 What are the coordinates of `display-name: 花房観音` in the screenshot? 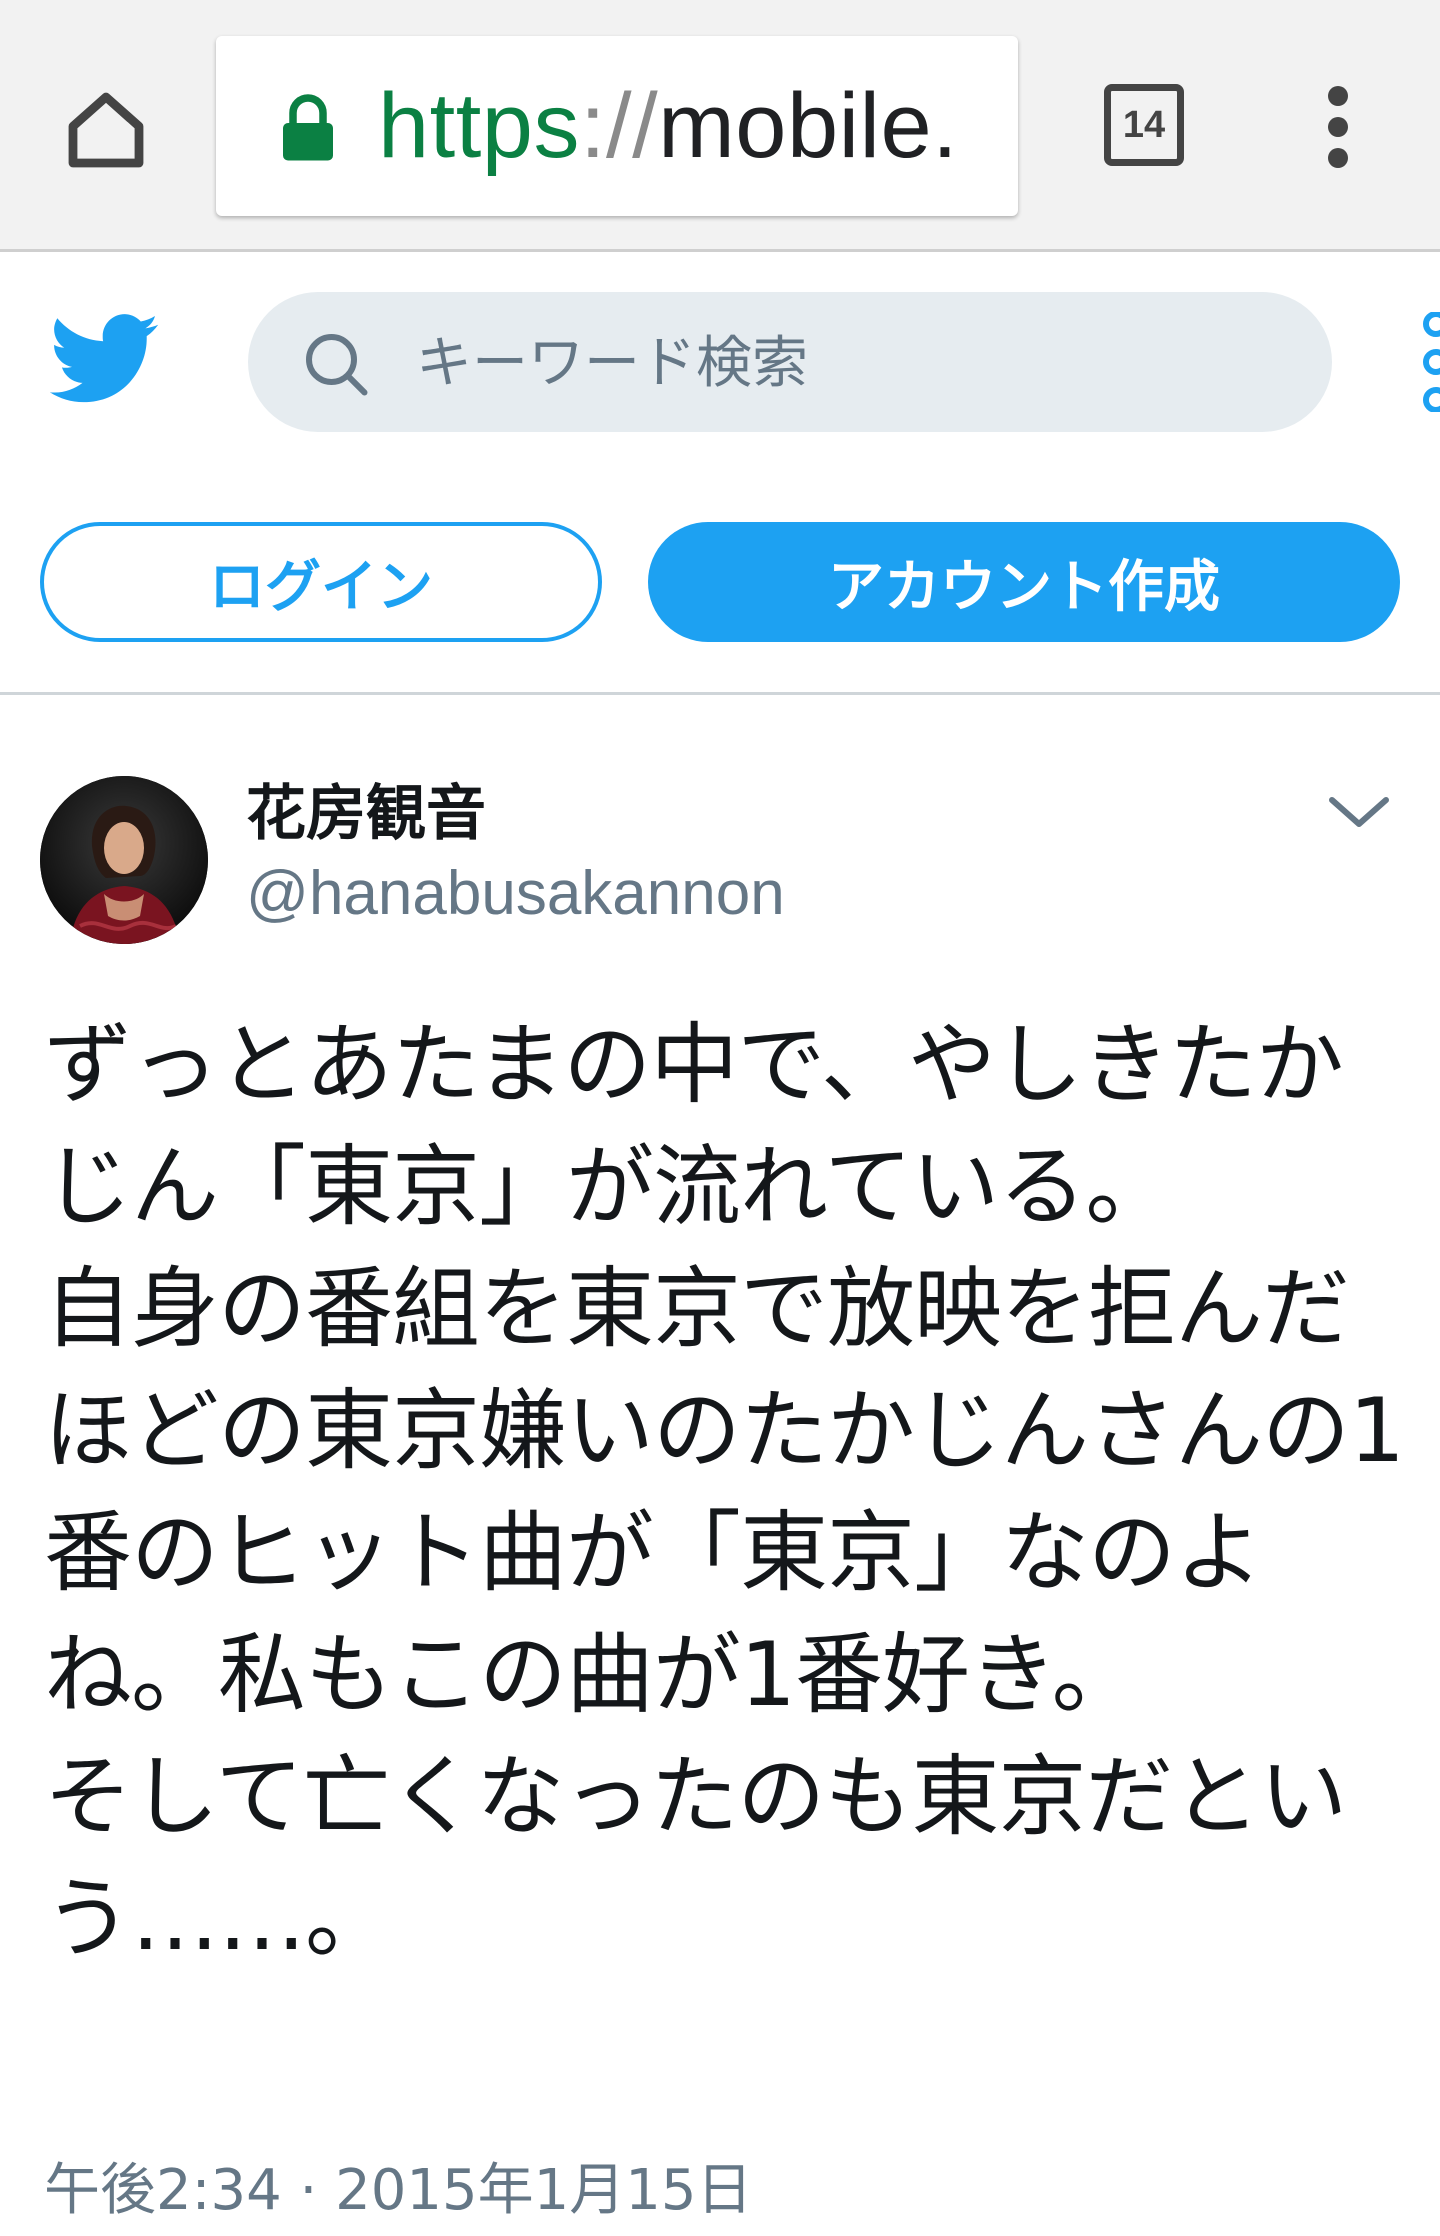 It's located at (366, 814).